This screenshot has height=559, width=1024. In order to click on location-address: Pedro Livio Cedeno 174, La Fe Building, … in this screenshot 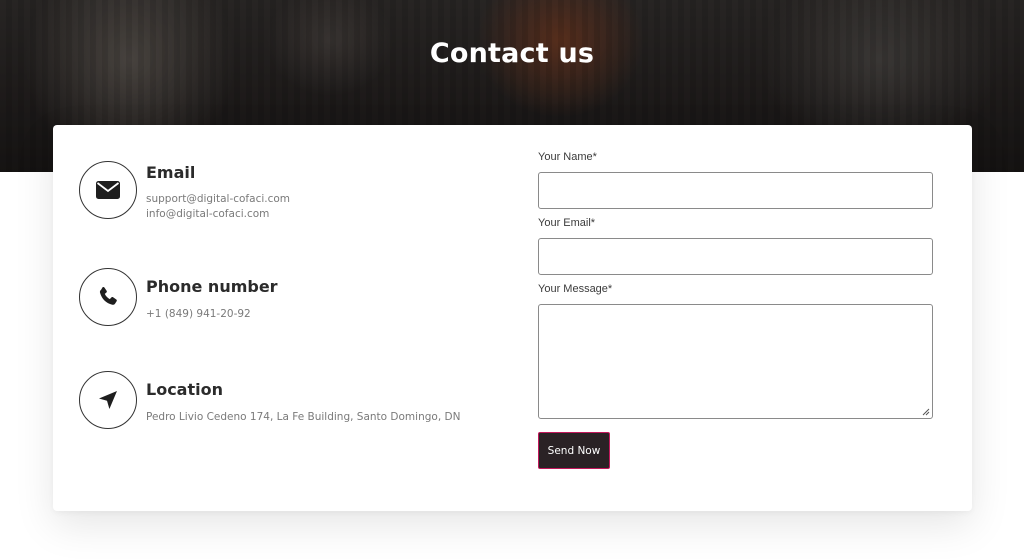, I will do `click(303, 417)`.